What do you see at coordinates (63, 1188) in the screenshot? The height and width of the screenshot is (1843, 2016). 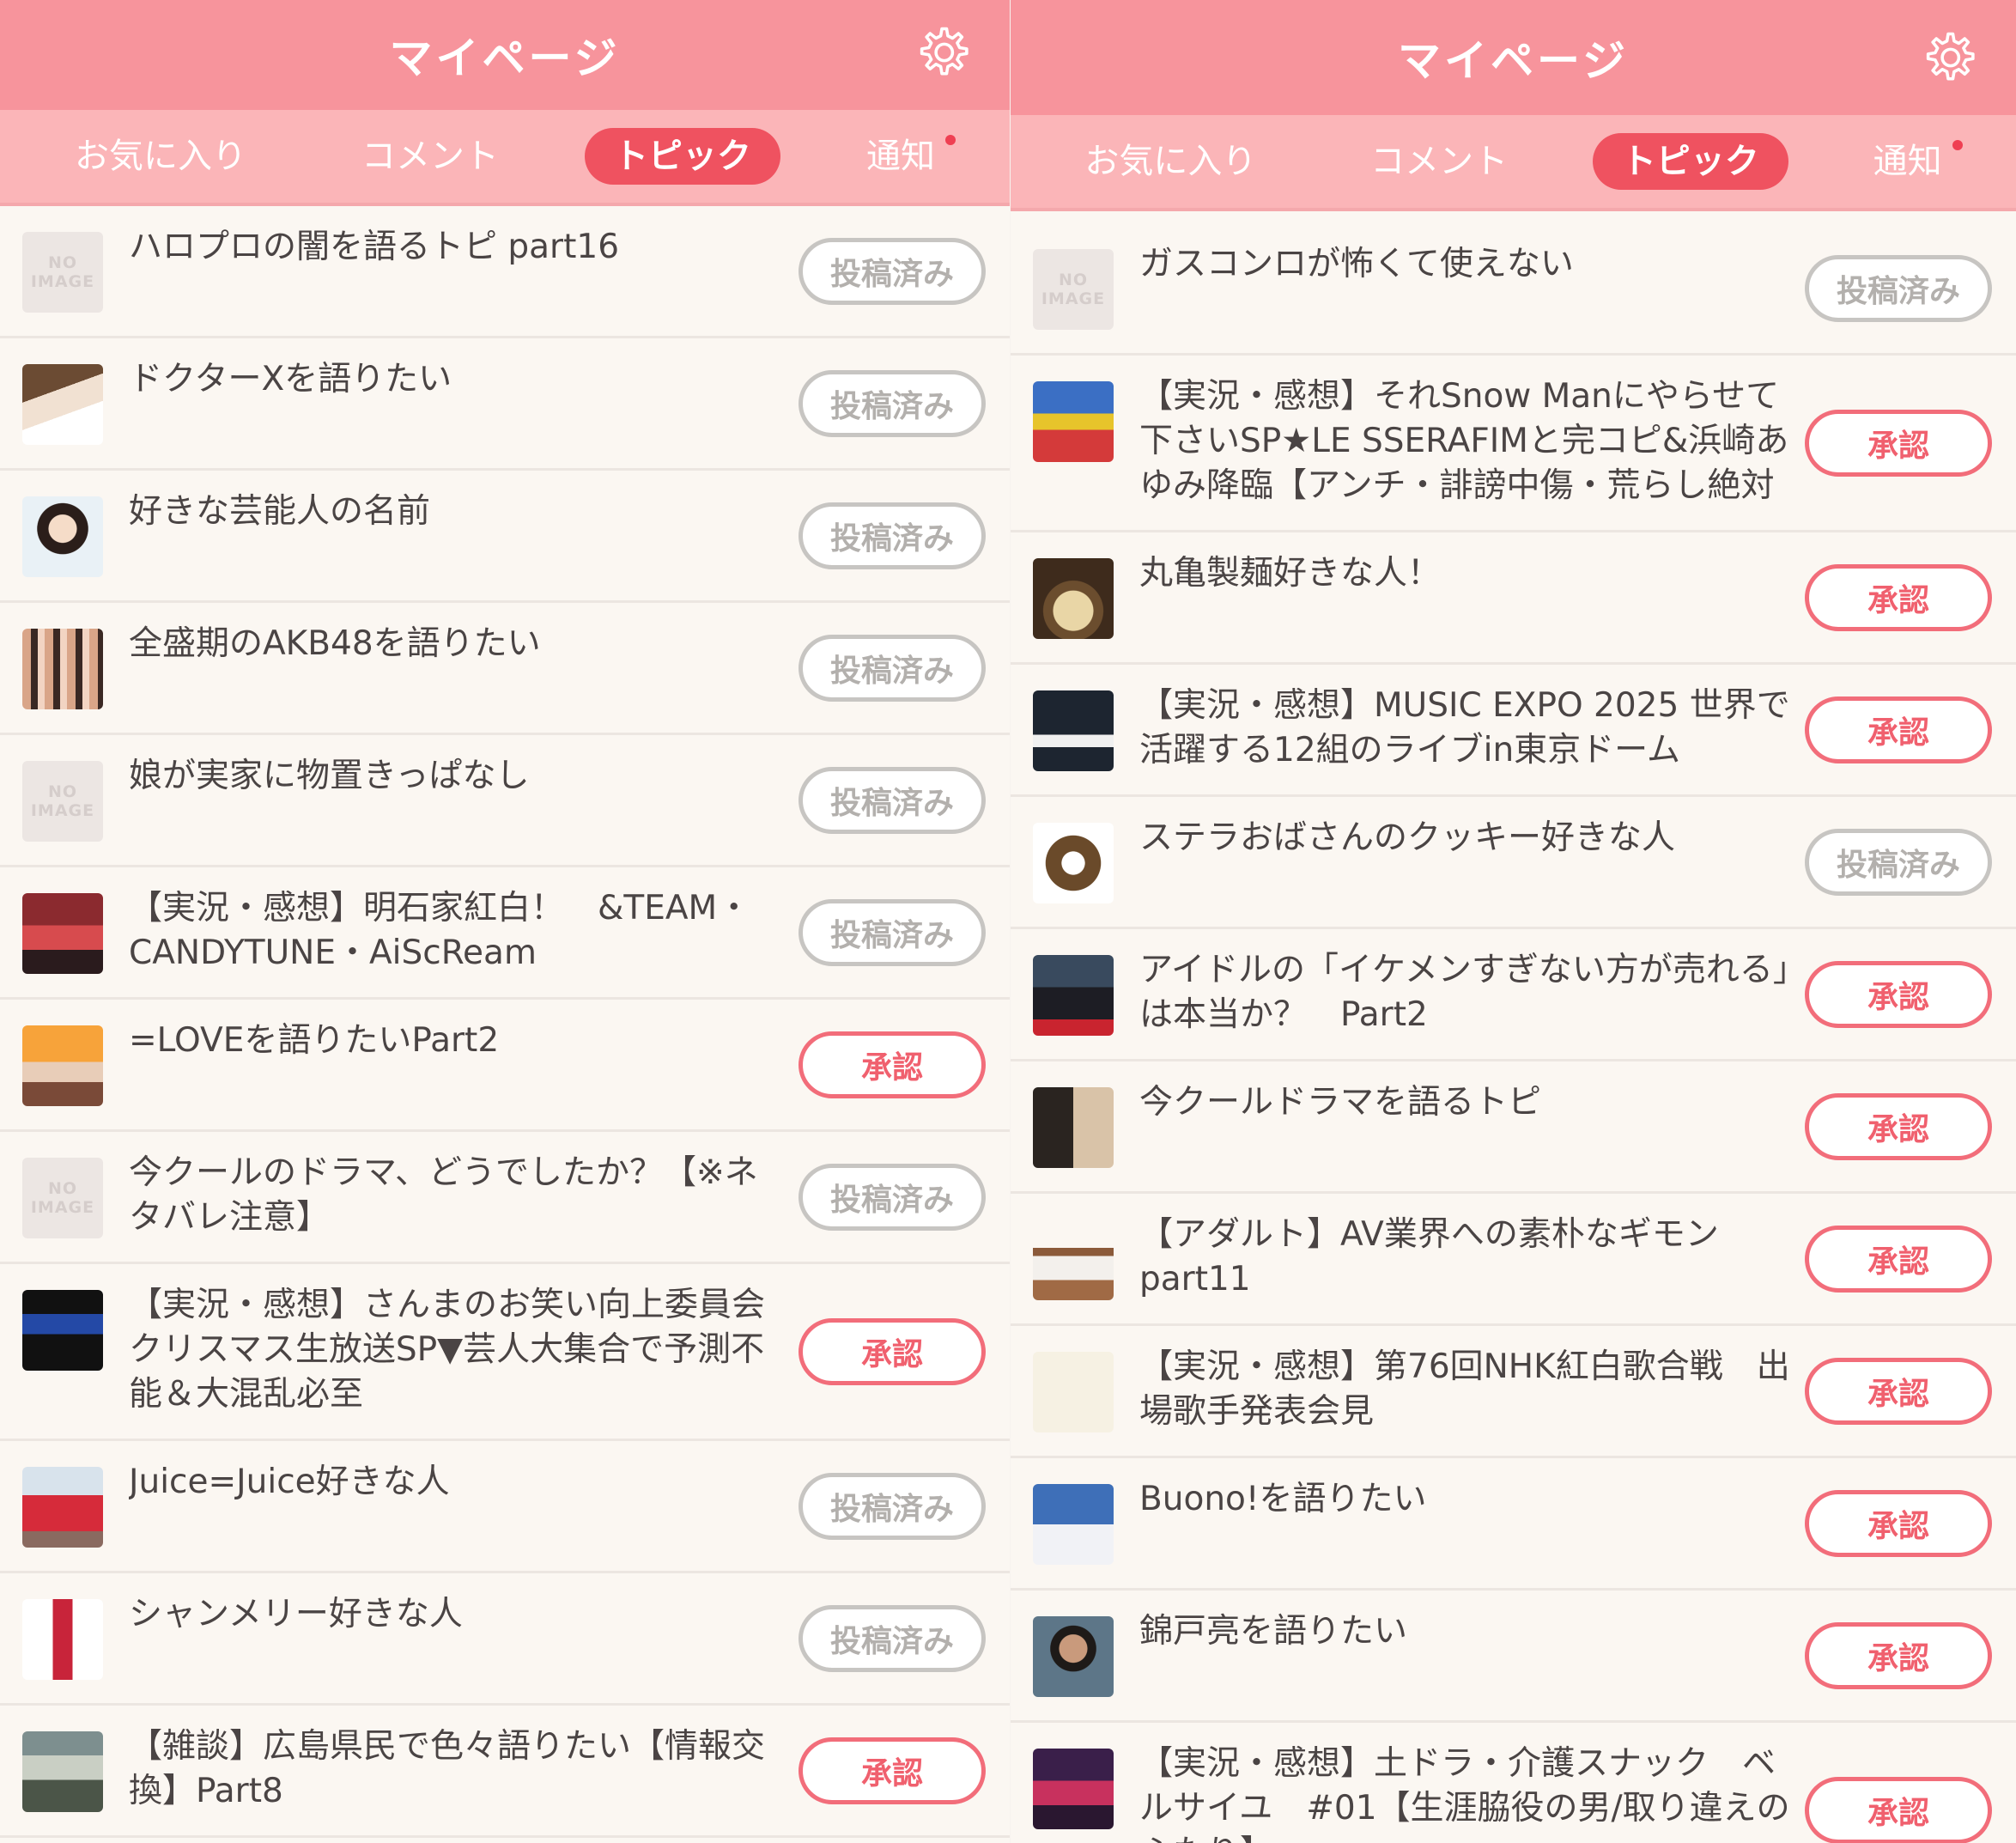 I see `no-image-text: NO` at bounding box center [63, 1188].